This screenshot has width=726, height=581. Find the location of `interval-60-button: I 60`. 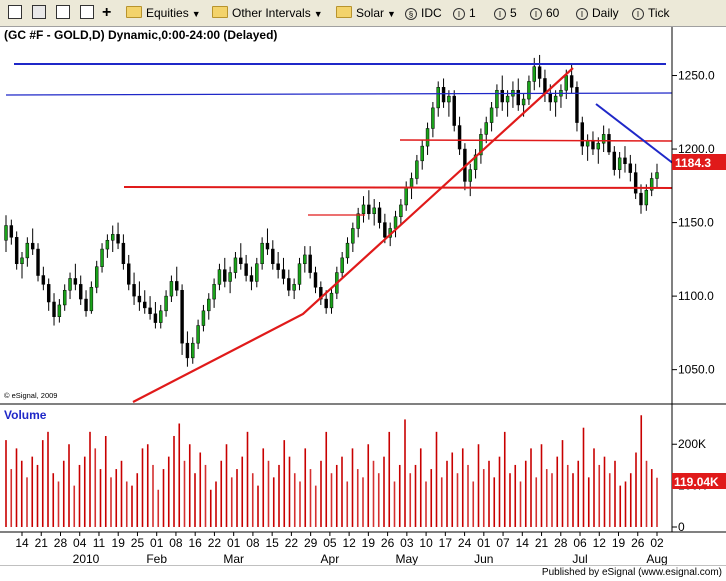

interval-60-button: I 60 is located at coordinates (544, 13).